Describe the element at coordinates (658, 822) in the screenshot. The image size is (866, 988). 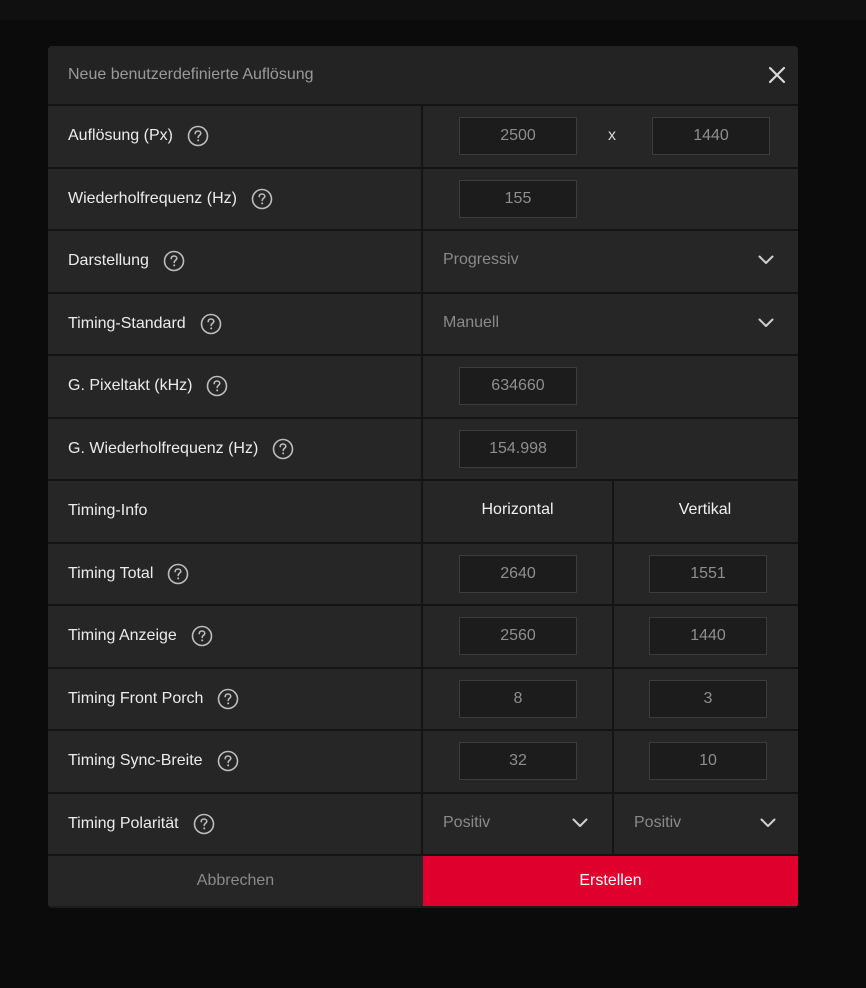
I see `polarity-v-value: Positiv` at that location.